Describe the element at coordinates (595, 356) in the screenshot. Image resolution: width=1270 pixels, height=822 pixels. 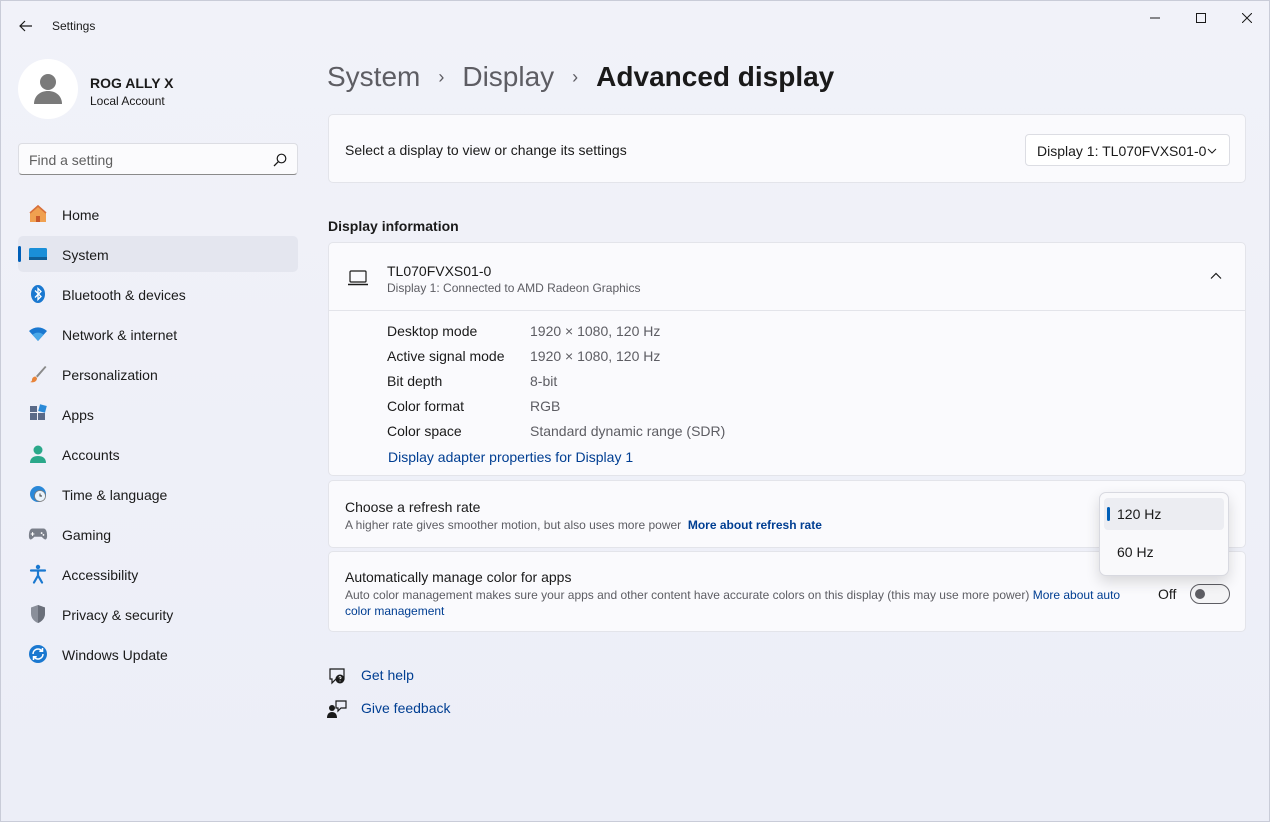
I see `info-value: 1920 × 1080, 120 Hz` at that location.